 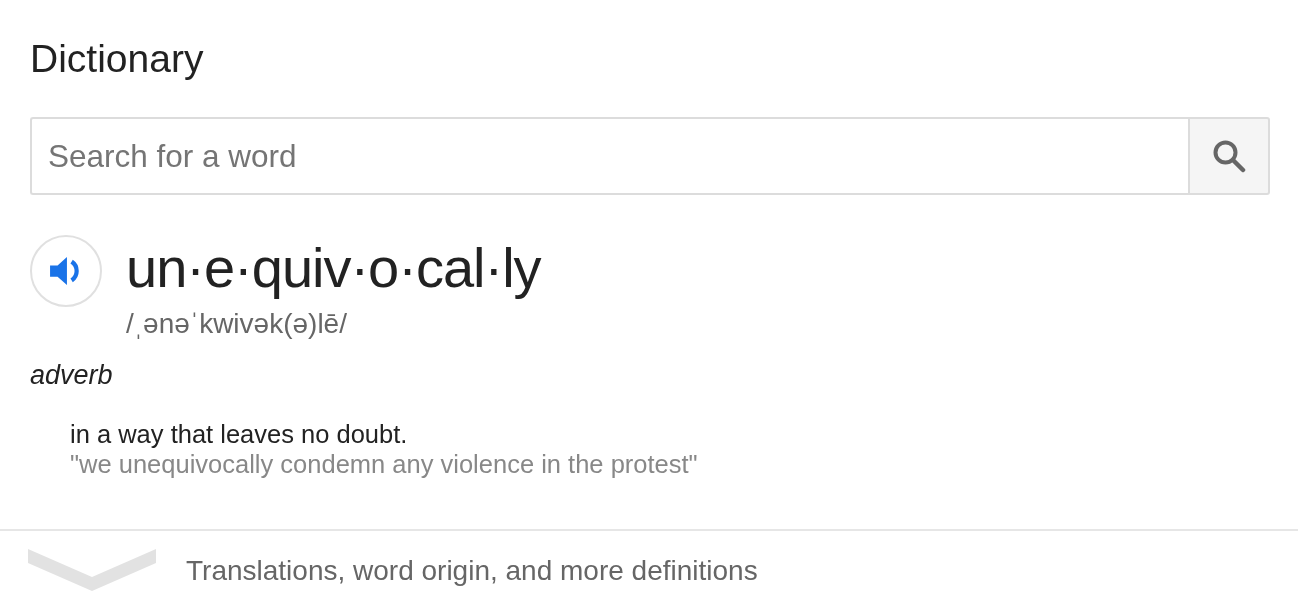 What do you see at coordinates (384, 464) in the screenshot?
I see `example-sentence: "we unequivocally condemn any violence in the protest"` at bounding box center [384, 464].